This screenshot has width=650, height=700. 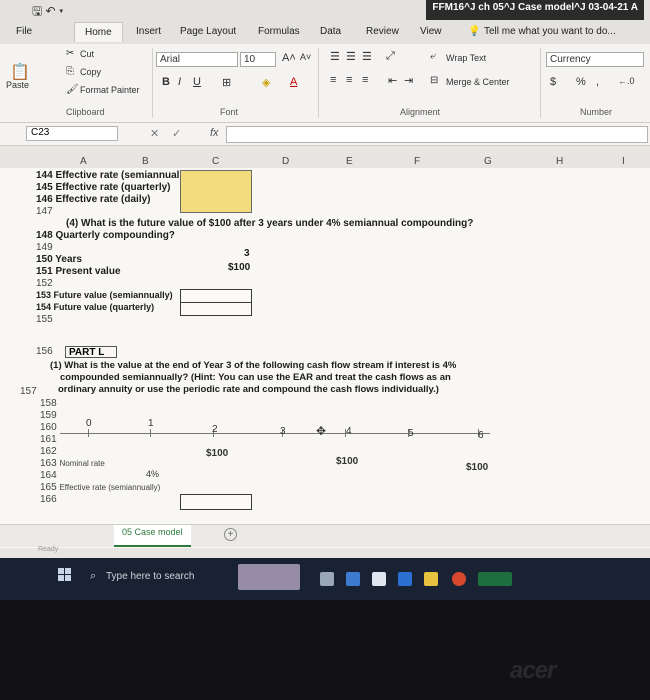 What do you see at coordinates (44, 211) in the screenshot?
I see `row-number: 147` at bounding box center [44, 211].